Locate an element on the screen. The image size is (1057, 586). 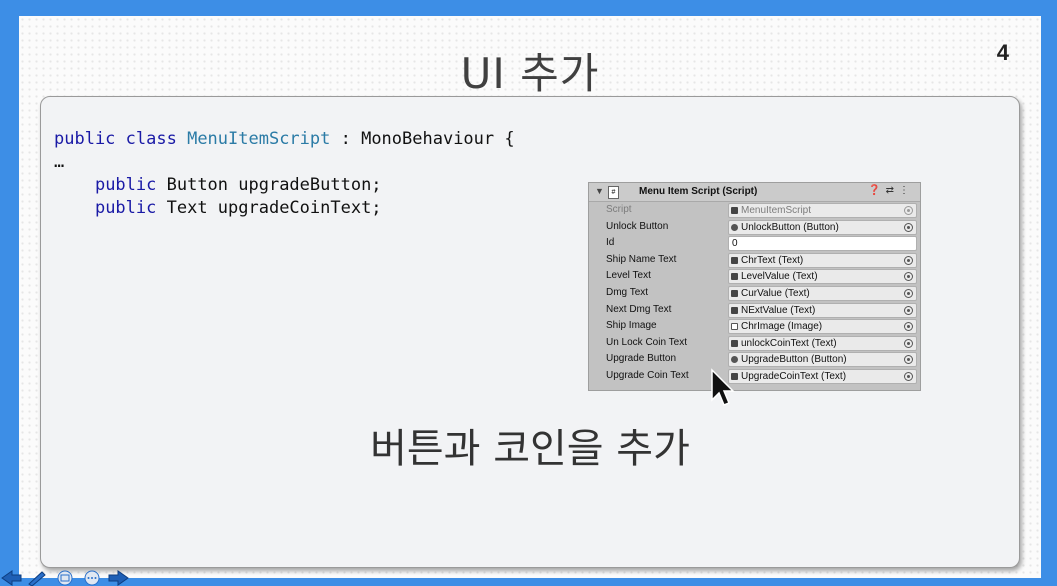
object-field: LevelValue (Text) is located at coordinates (822, 277).